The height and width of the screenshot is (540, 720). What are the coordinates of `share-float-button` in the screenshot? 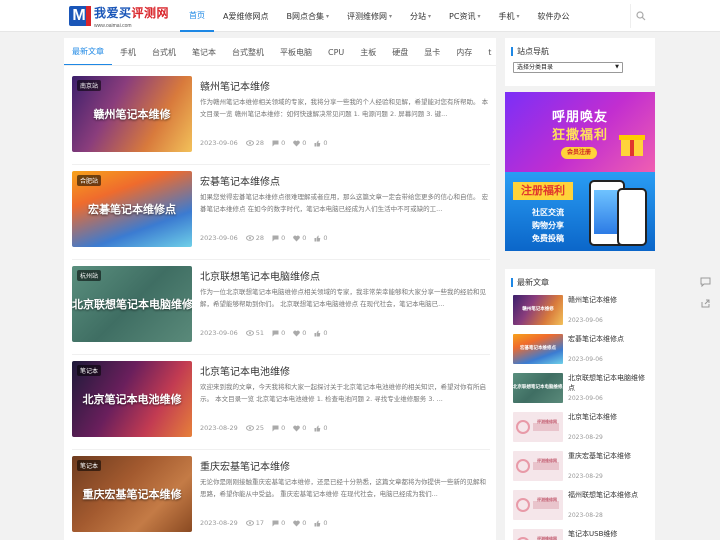 It's located at (705, 303).